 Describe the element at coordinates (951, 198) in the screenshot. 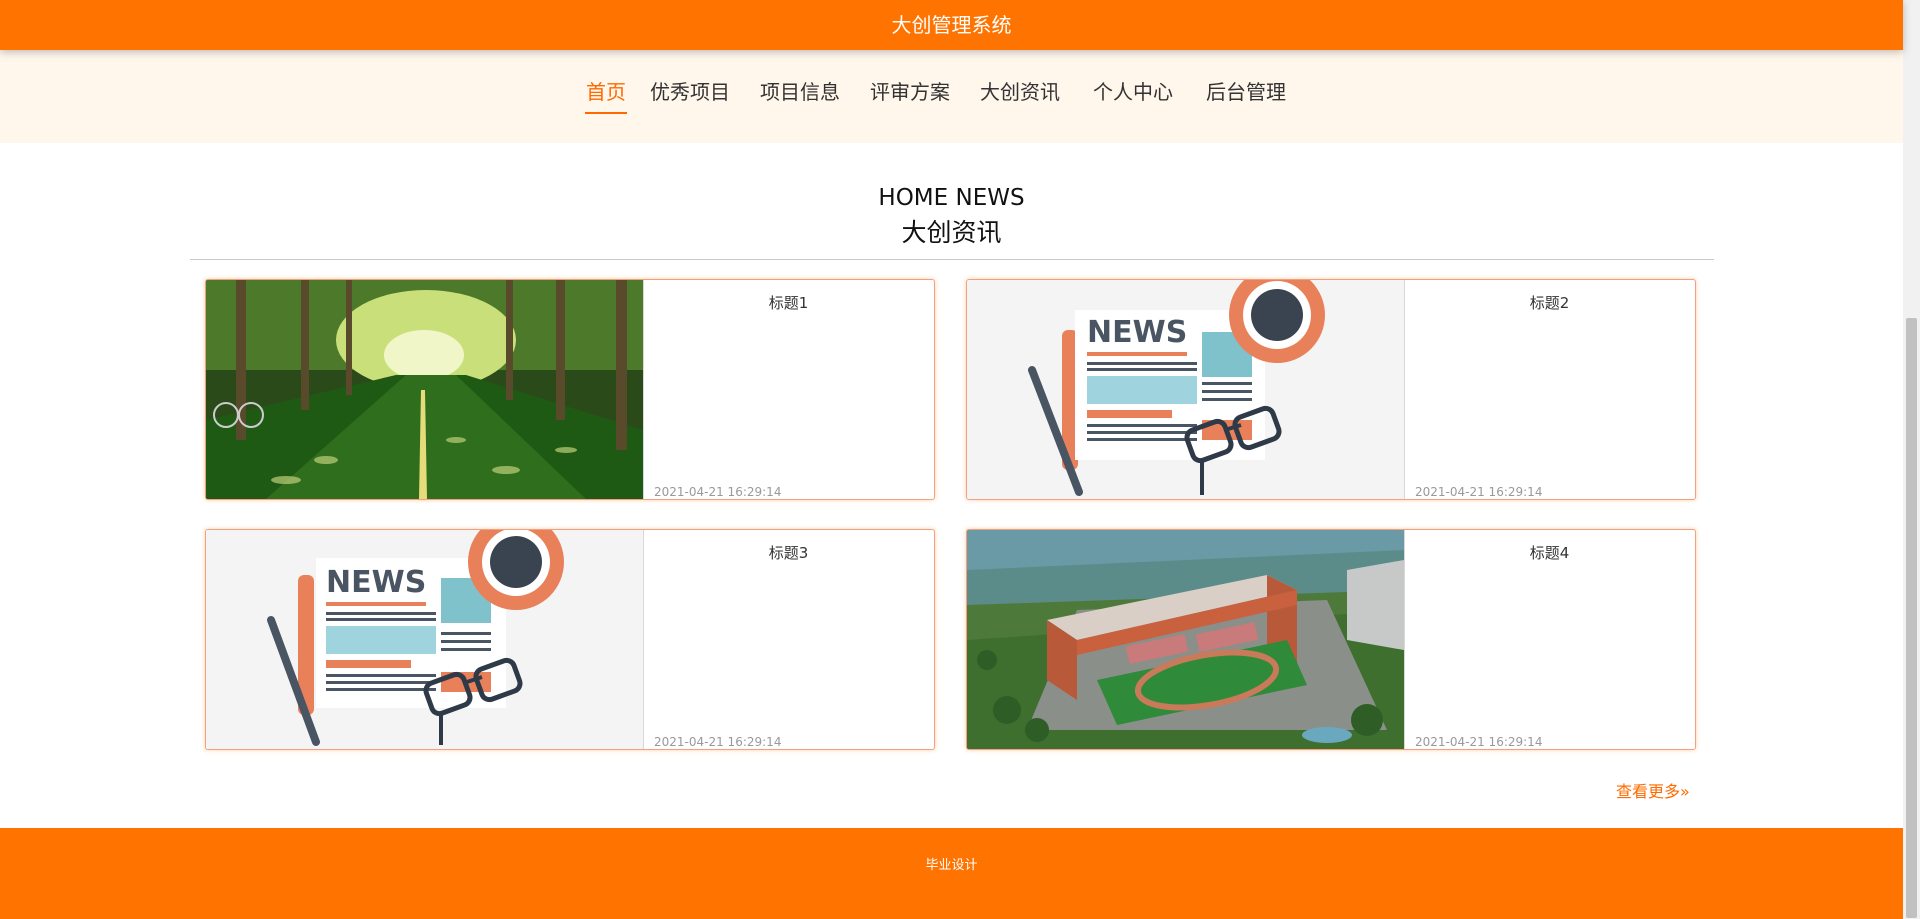

I see `section-title-en: HOME NEWS` at that location.